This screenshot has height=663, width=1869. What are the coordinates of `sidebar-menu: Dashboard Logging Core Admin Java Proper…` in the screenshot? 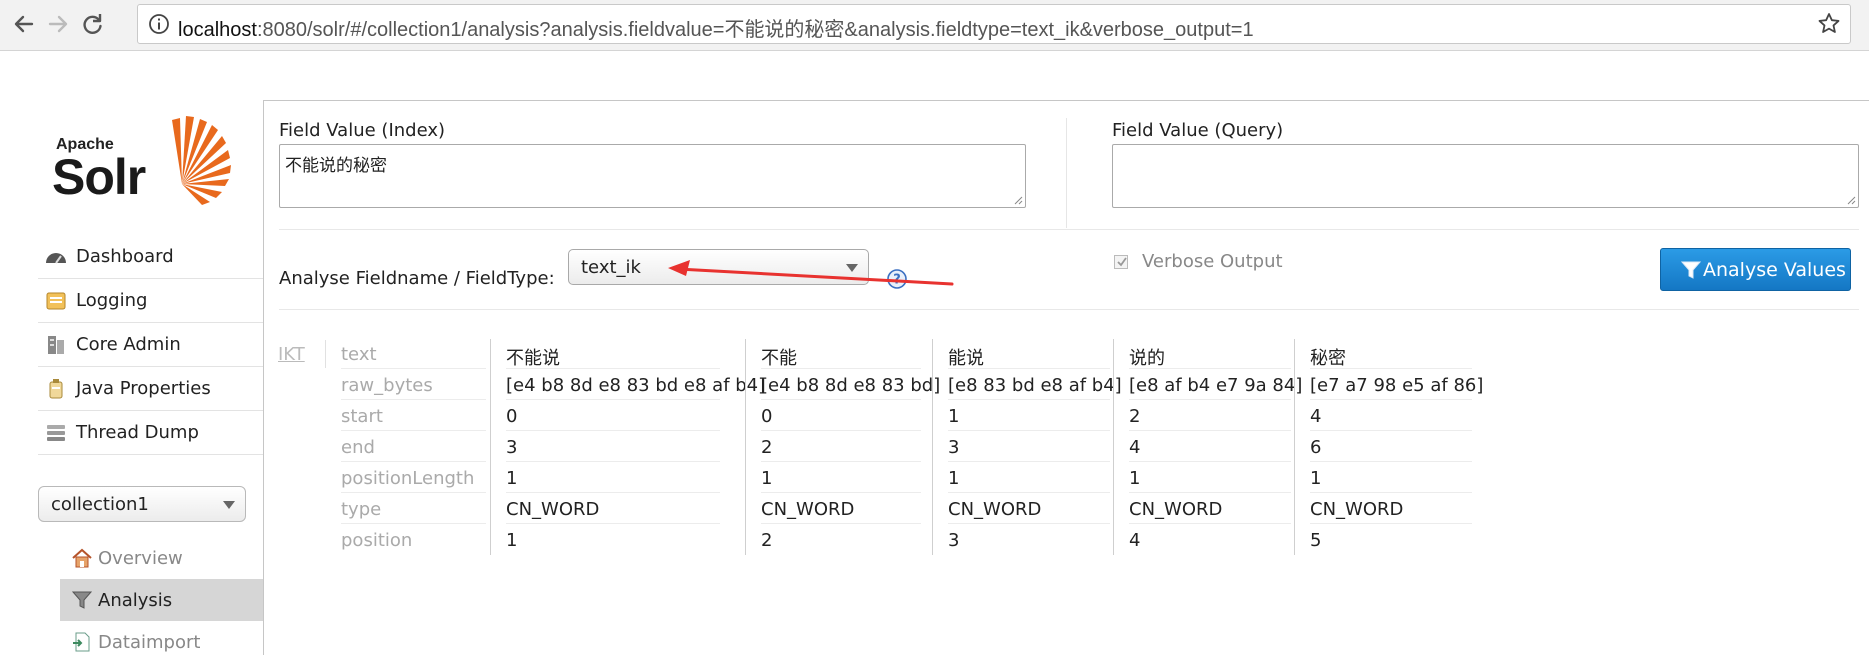 It's located at (150, 345).